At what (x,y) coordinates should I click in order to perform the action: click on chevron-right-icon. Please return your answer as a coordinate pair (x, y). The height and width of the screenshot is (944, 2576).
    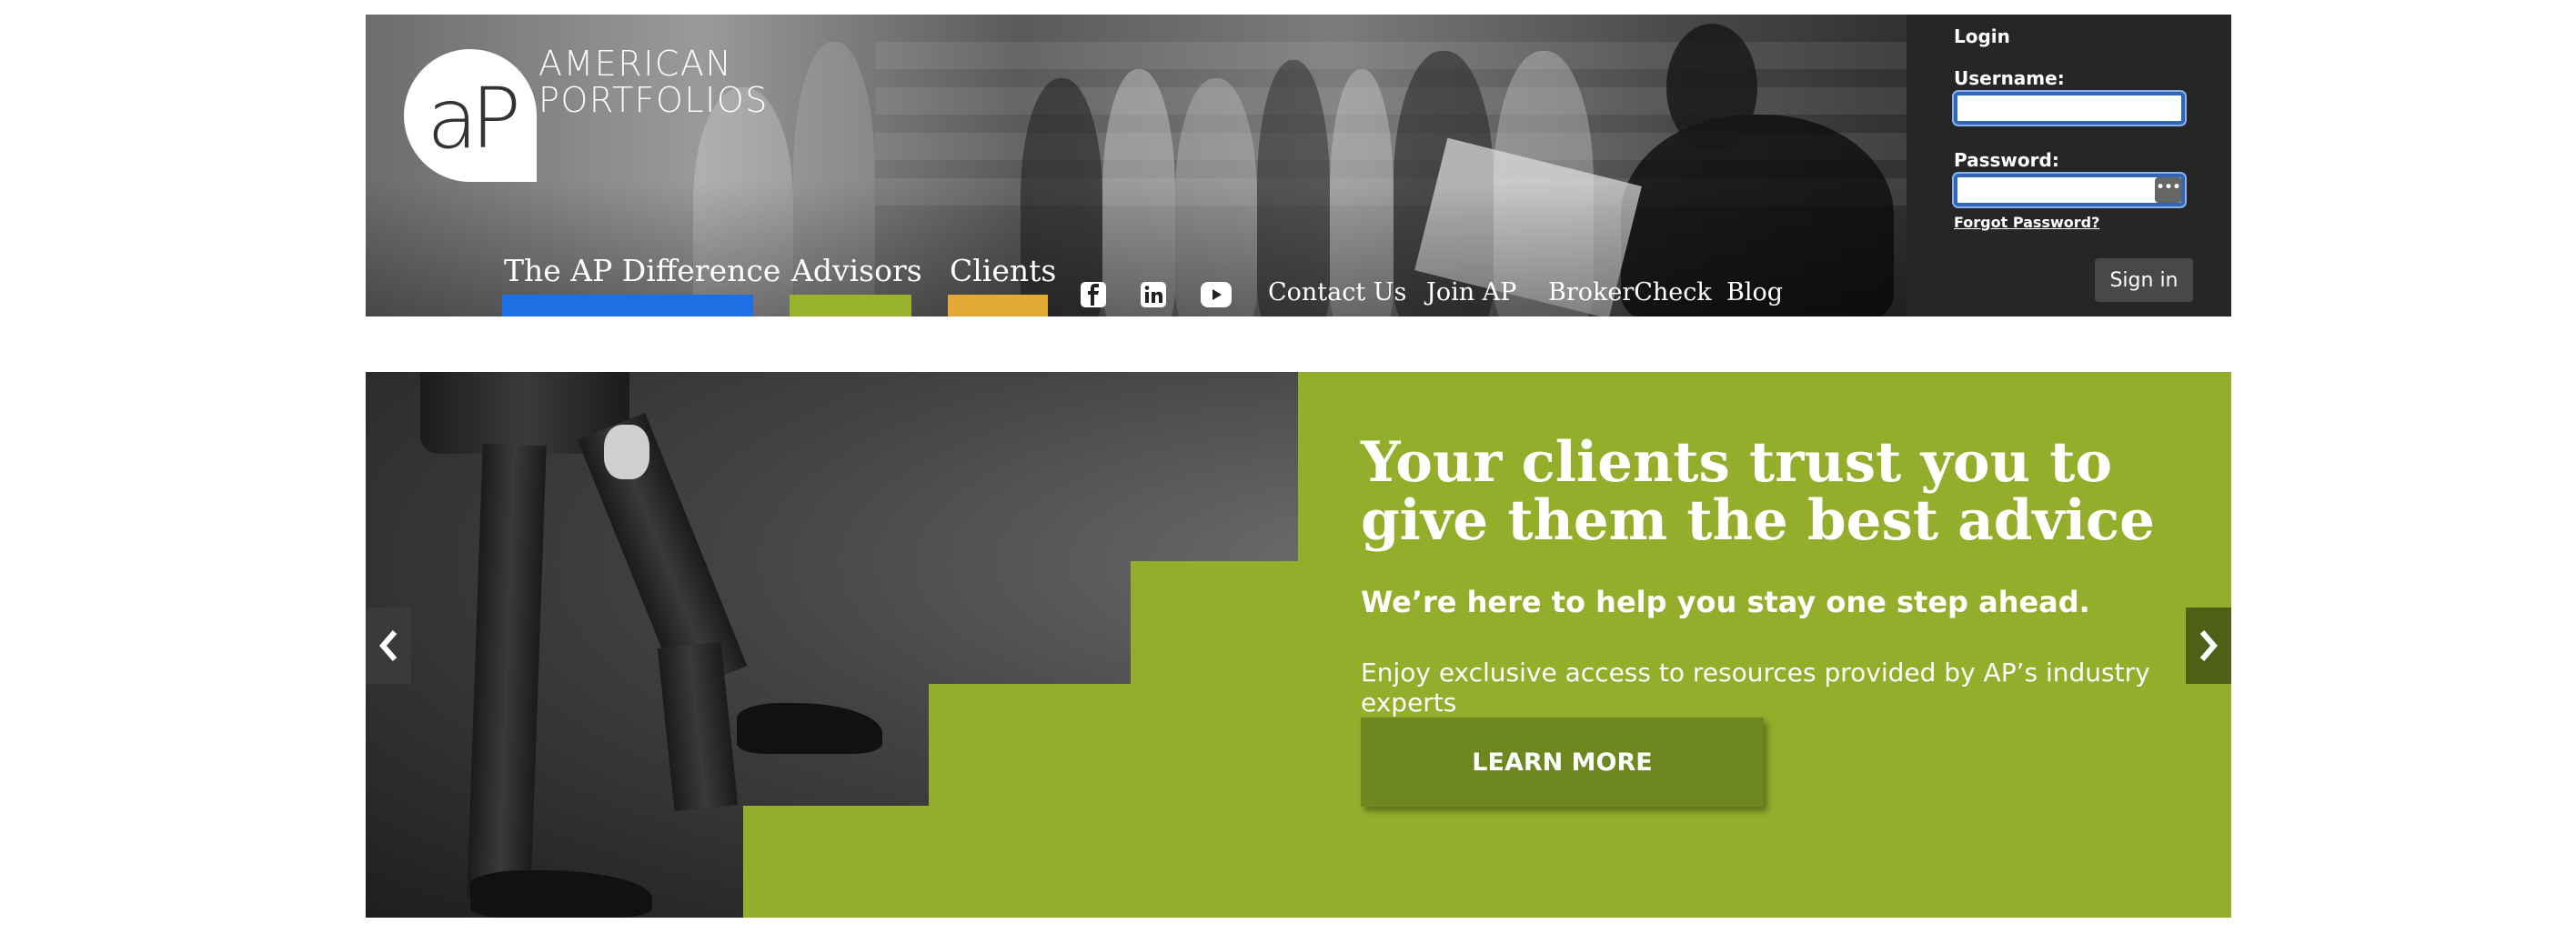
    Looking at the image, I should click on (2208, 645).